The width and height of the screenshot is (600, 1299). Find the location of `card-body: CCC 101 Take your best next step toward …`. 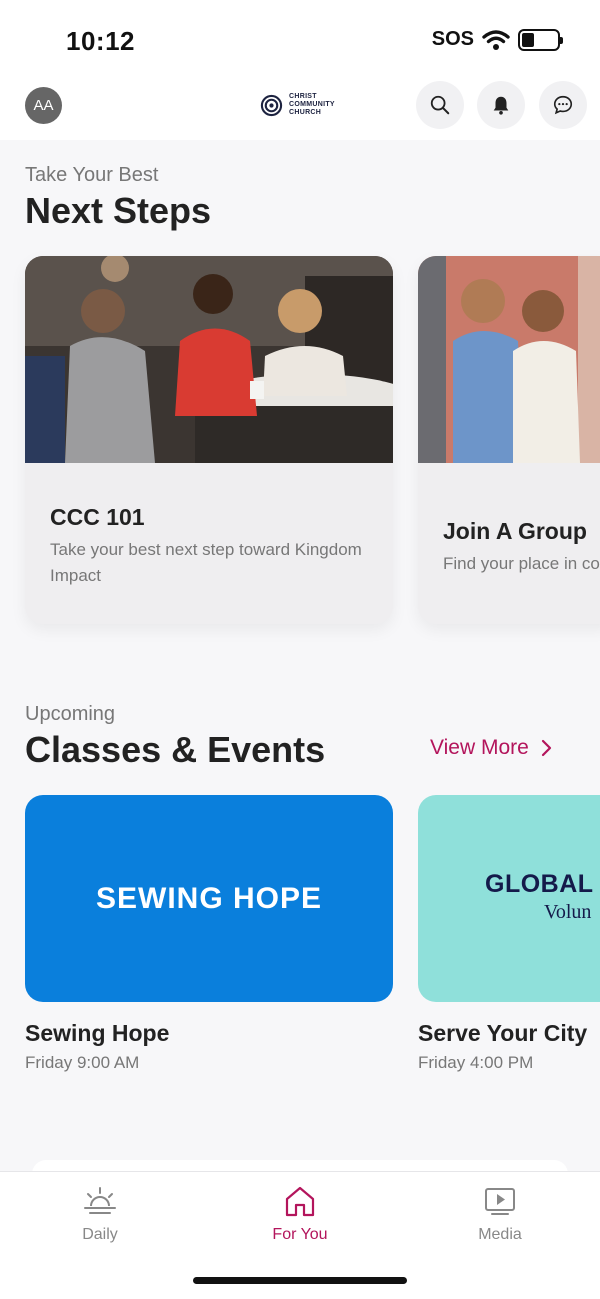

card-body: CCC 101 Take your best next step toward … is located at coordinates (211, 546).